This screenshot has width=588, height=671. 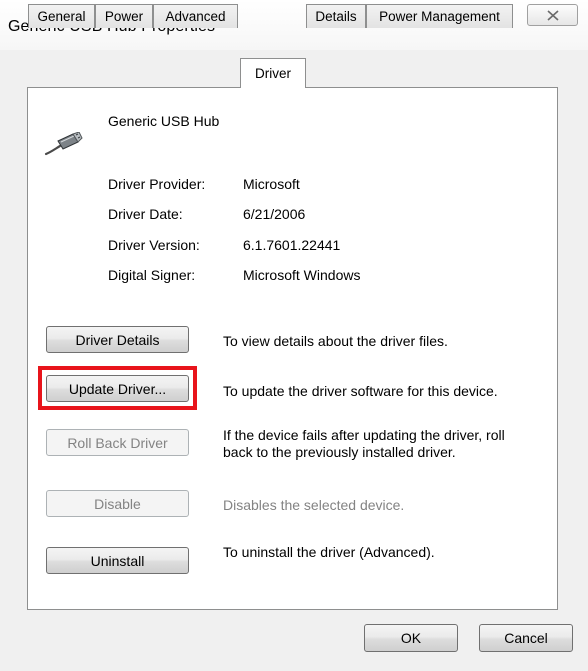 What do you see at coordinates (164, 121) in the screenshot?
I see `device-name: Generic USB Hub` at bounding box center [164, 121].